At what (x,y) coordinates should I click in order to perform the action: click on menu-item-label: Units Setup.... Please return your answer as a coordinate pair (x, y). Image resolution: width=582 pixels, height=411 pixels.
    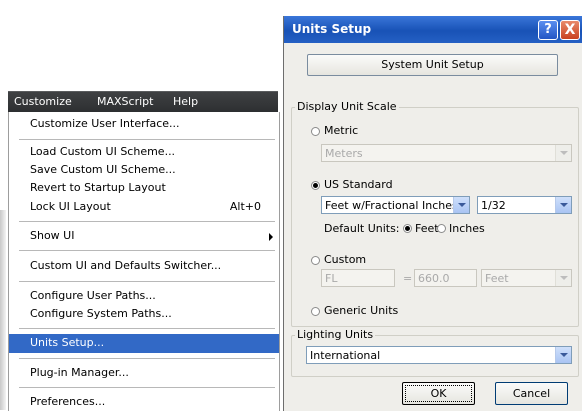
    Looking at the image, I should click on (67, 342).